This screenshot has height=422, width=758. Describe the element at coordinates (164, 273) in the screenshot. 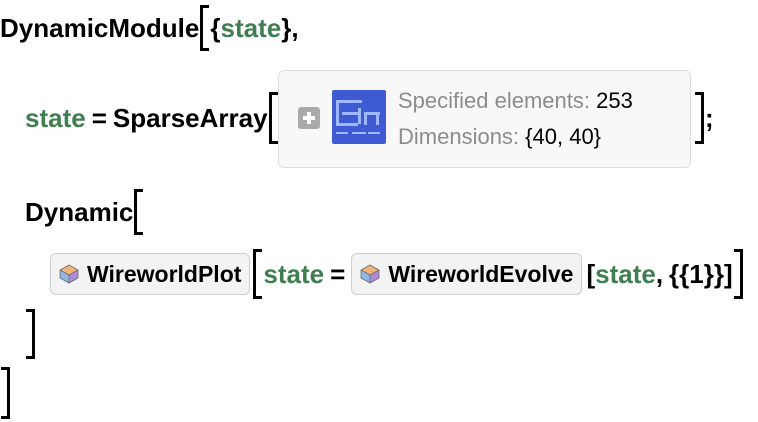

I see `wireworld-plot-label: WireworldPlot` at that location.